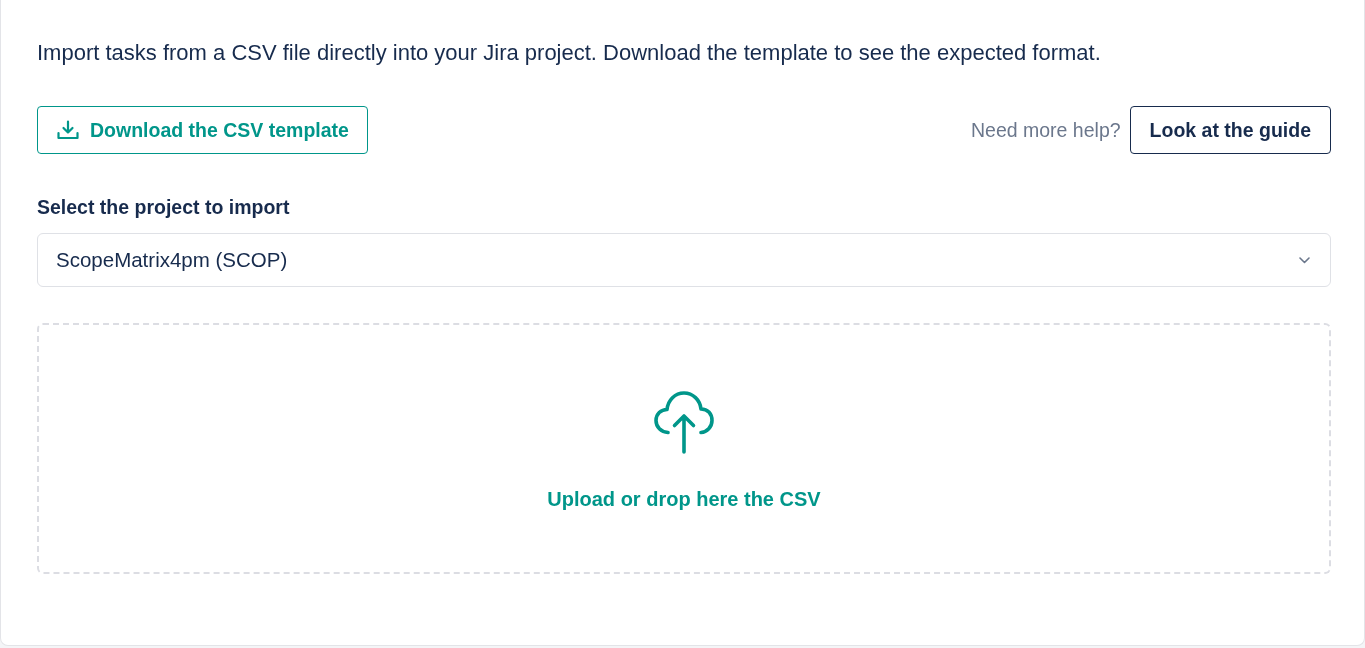 This screenshot has width=1365, height=648. I want to click on intro-text: Import tasks from a CSV file directly into your Jira project. Download the template to see the expected format., so click(569, 53).